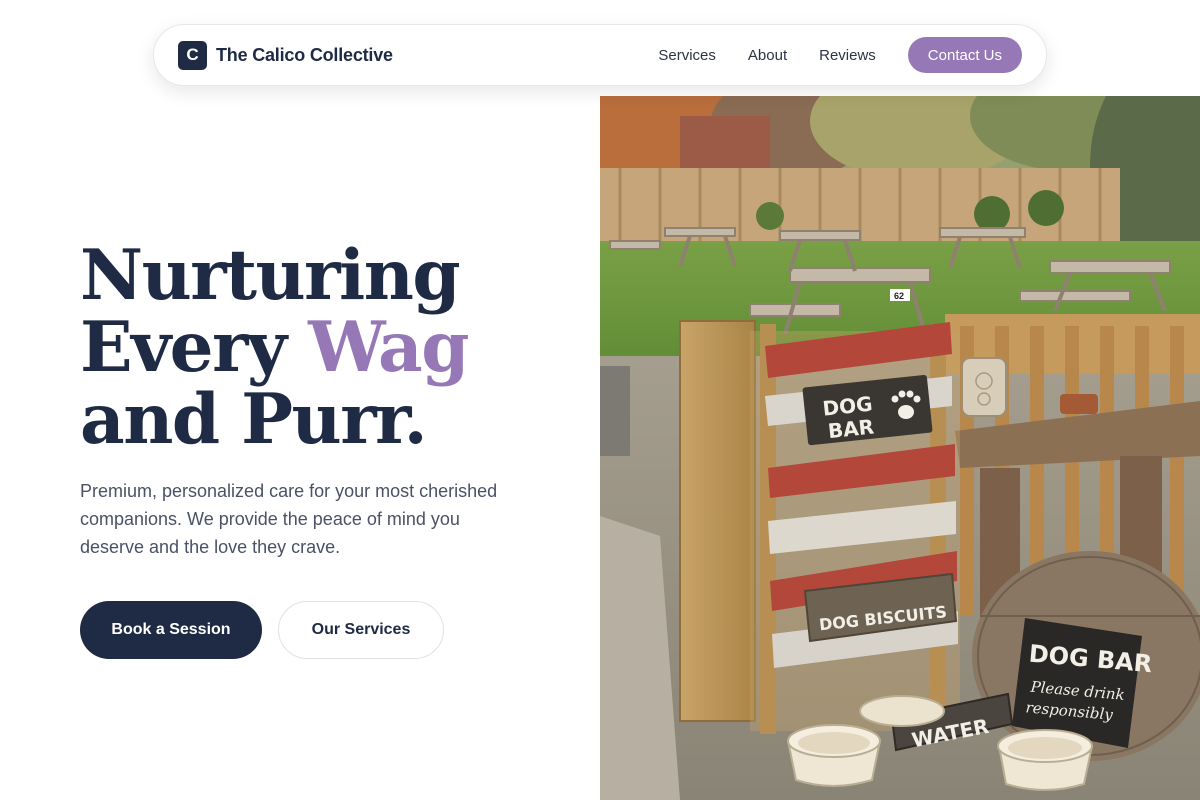 This screenshot has width=1200, height=800. What do you see at coordinates (304, 54) in the screenshot?
I see `brand-name: The Calico Collective` at bounding box center [304, 54].